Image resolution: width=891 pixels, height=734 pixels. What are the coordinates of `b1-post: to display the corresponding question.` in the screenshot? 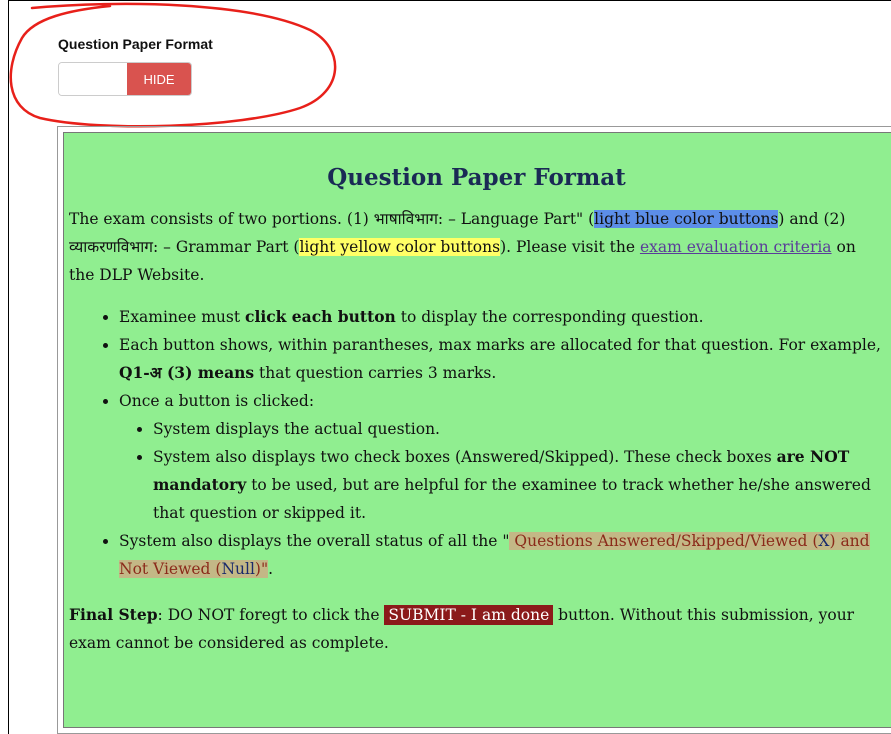 It's located at (549, 317).